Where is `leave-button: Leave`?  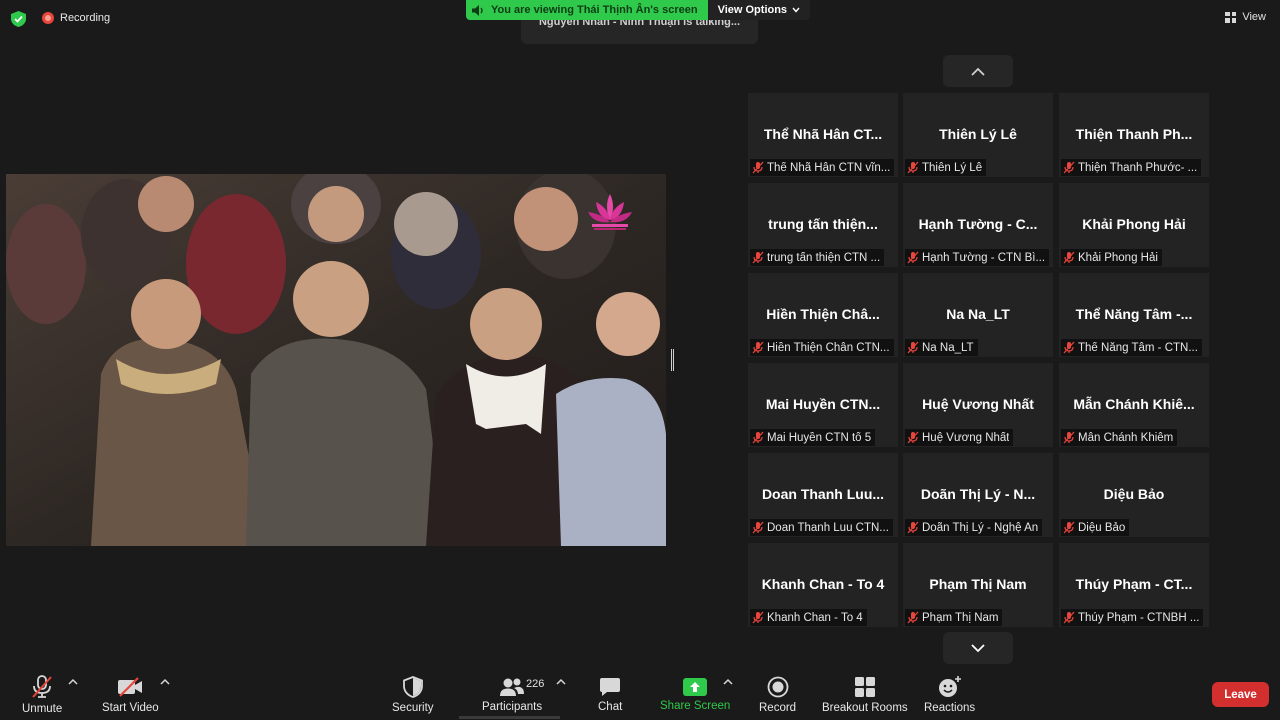 leave-button: Leave is located at coordinates (1240, 694).